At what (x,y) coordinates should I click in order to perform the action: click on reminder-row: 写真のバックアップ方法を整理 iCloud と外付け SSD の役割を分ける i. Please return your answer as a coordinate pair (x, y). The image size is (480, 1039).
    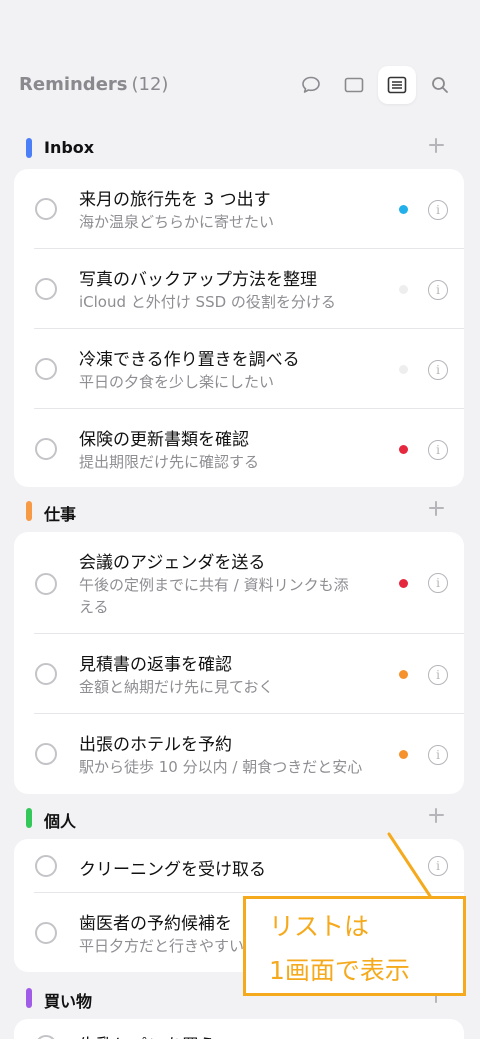
    Looking at the image, I should click on (239, 289).